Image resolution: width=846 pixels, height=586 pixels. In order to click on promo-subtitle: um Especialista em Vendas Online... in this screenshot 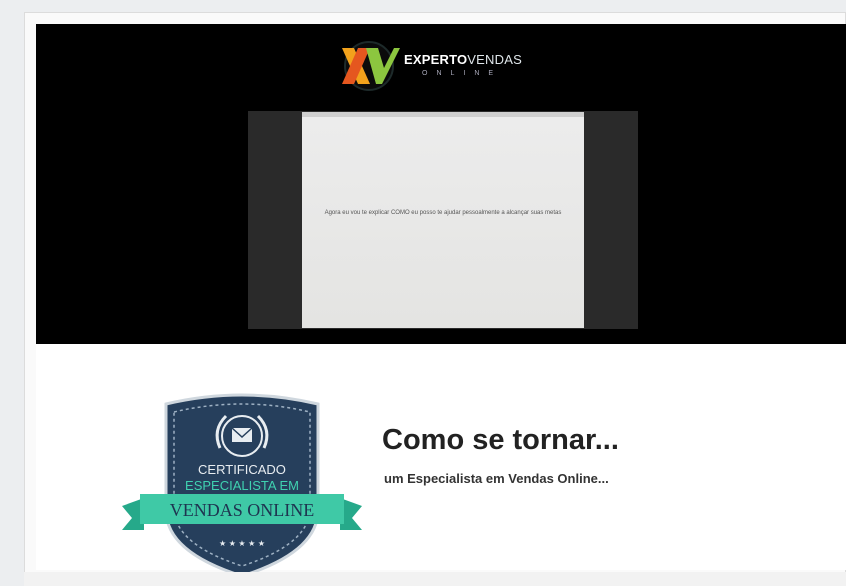, I will do `click(496, 478)`.